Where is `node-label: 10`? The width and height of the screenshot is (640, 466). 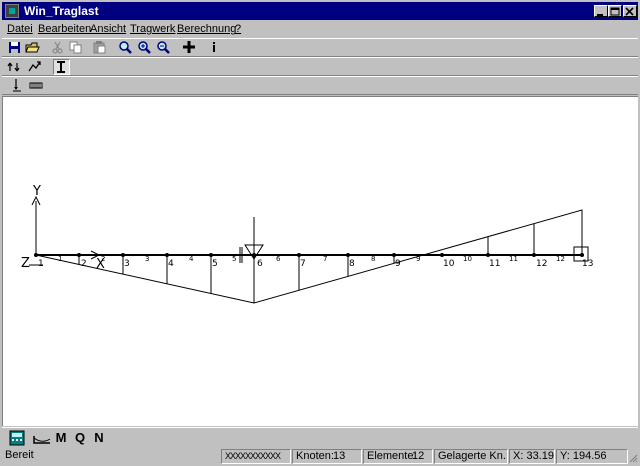 node-label: 10 is located at coordinates (449, 264).